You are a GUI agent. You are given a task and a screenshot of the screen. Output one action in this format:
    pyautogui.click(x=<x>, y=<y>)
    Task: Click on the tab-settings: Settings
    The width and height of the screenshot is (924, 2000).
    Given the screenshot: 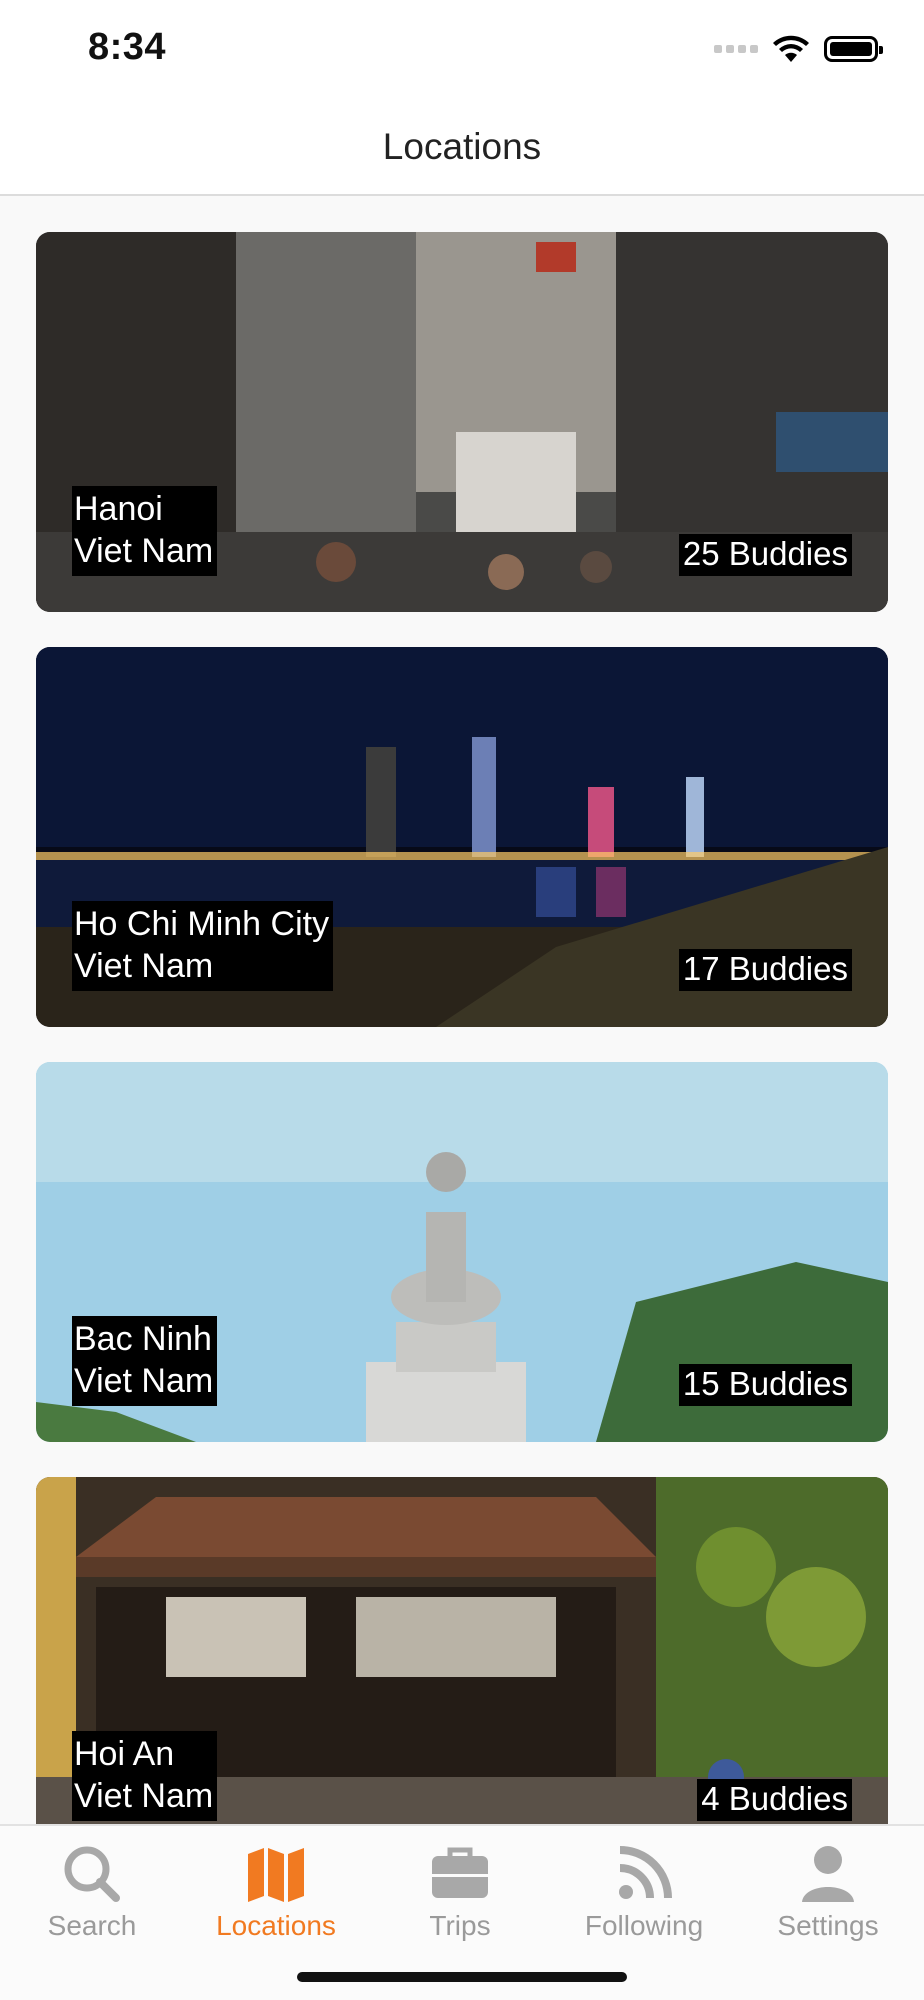 What is the action you would take?
    pyautogui.click(x=828, y=1892)
    